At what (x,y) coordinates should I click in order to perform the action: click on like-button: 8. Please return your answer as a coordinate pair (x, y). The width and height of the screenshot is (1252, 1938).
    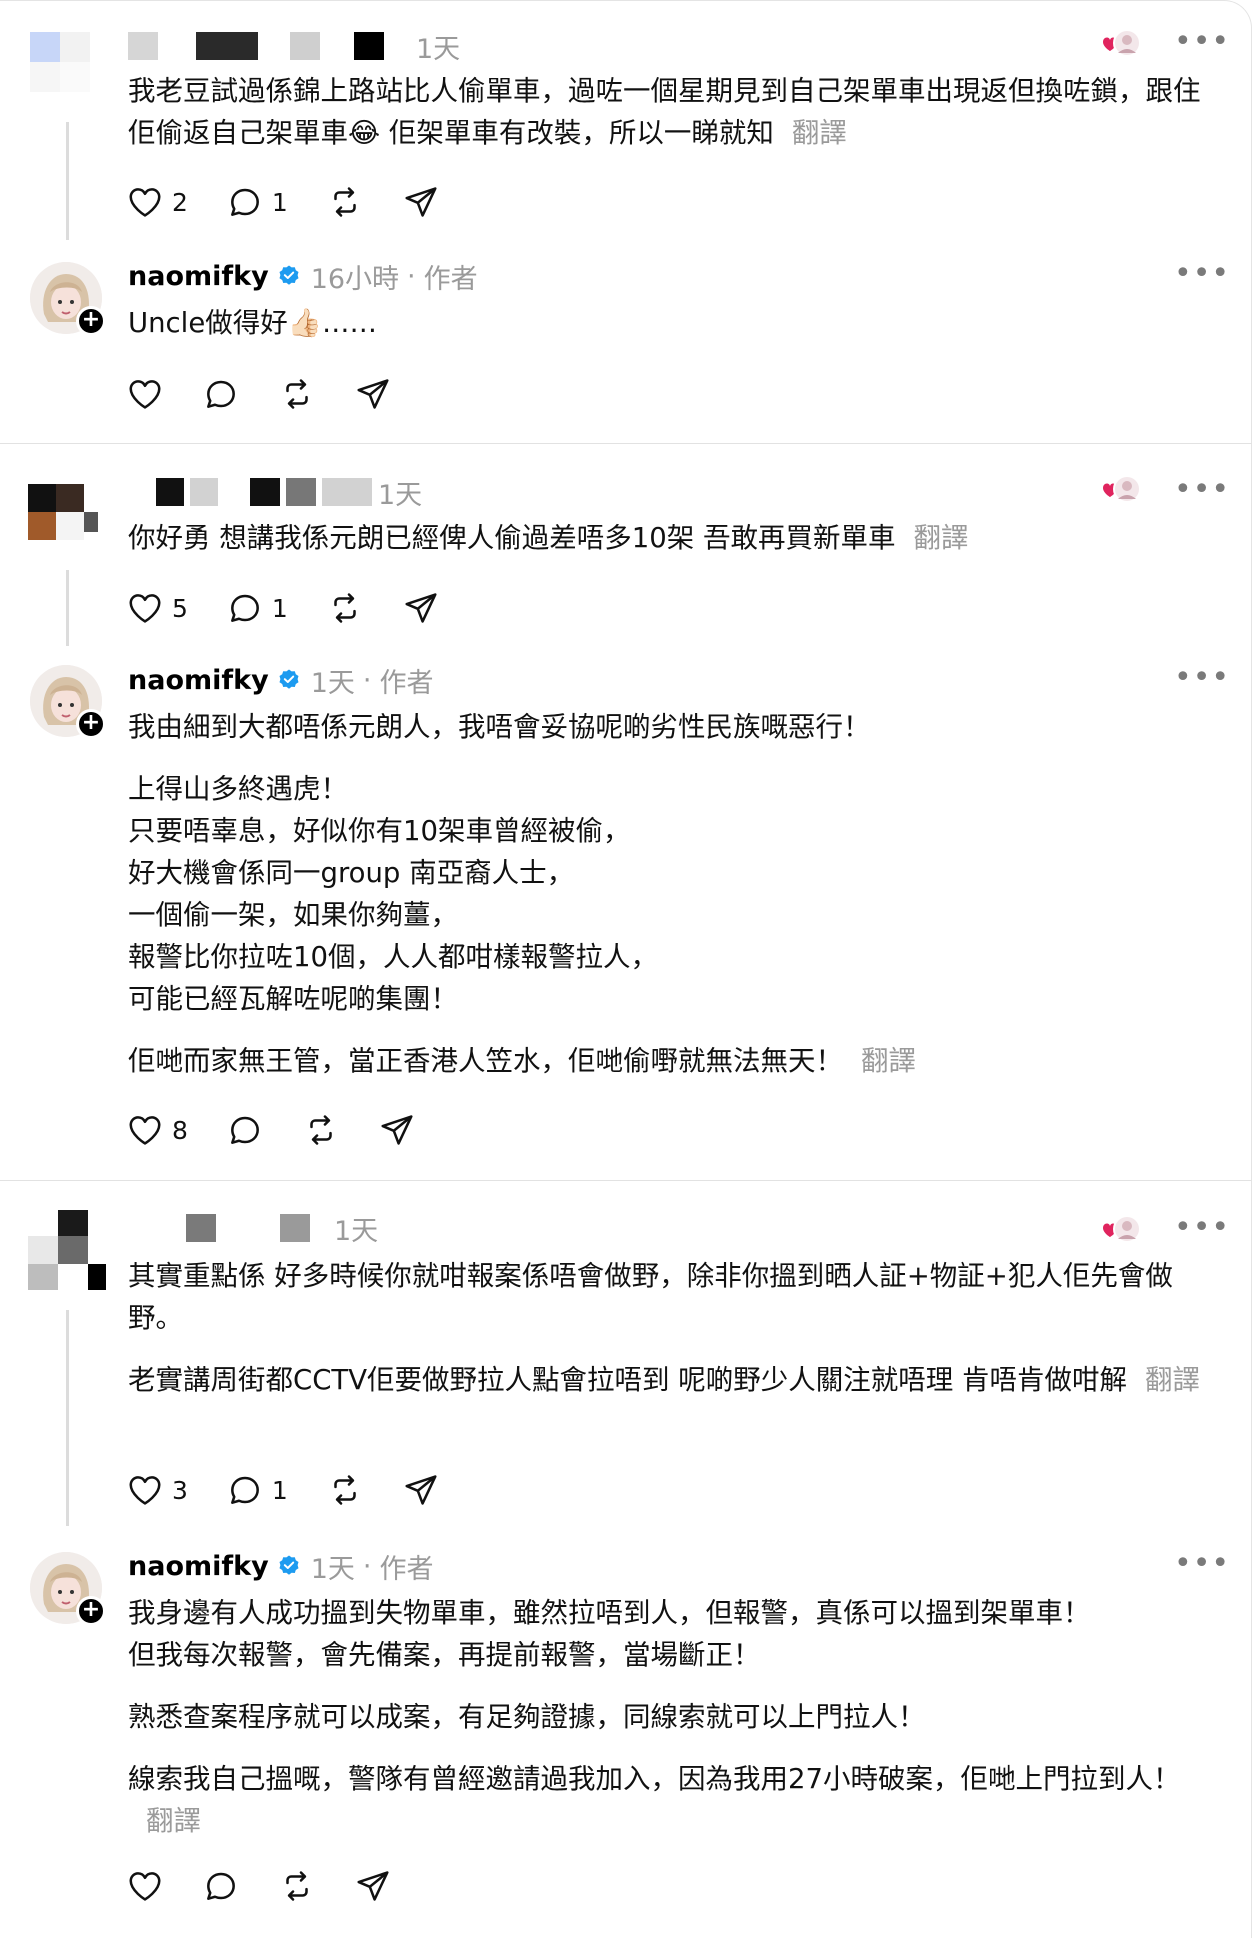
    Looking at the image, I should click on (157, 1130).